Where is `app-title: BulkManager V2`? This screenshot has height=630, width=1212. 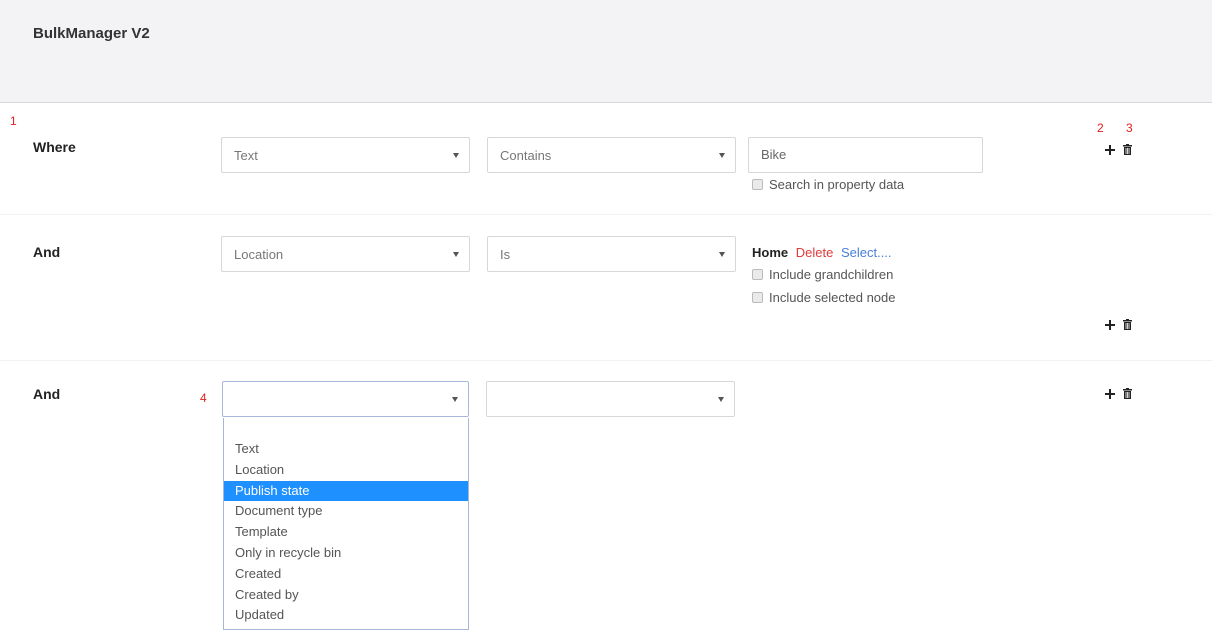
app-title: BulkManager V2 is located at coordinates (91, 33).